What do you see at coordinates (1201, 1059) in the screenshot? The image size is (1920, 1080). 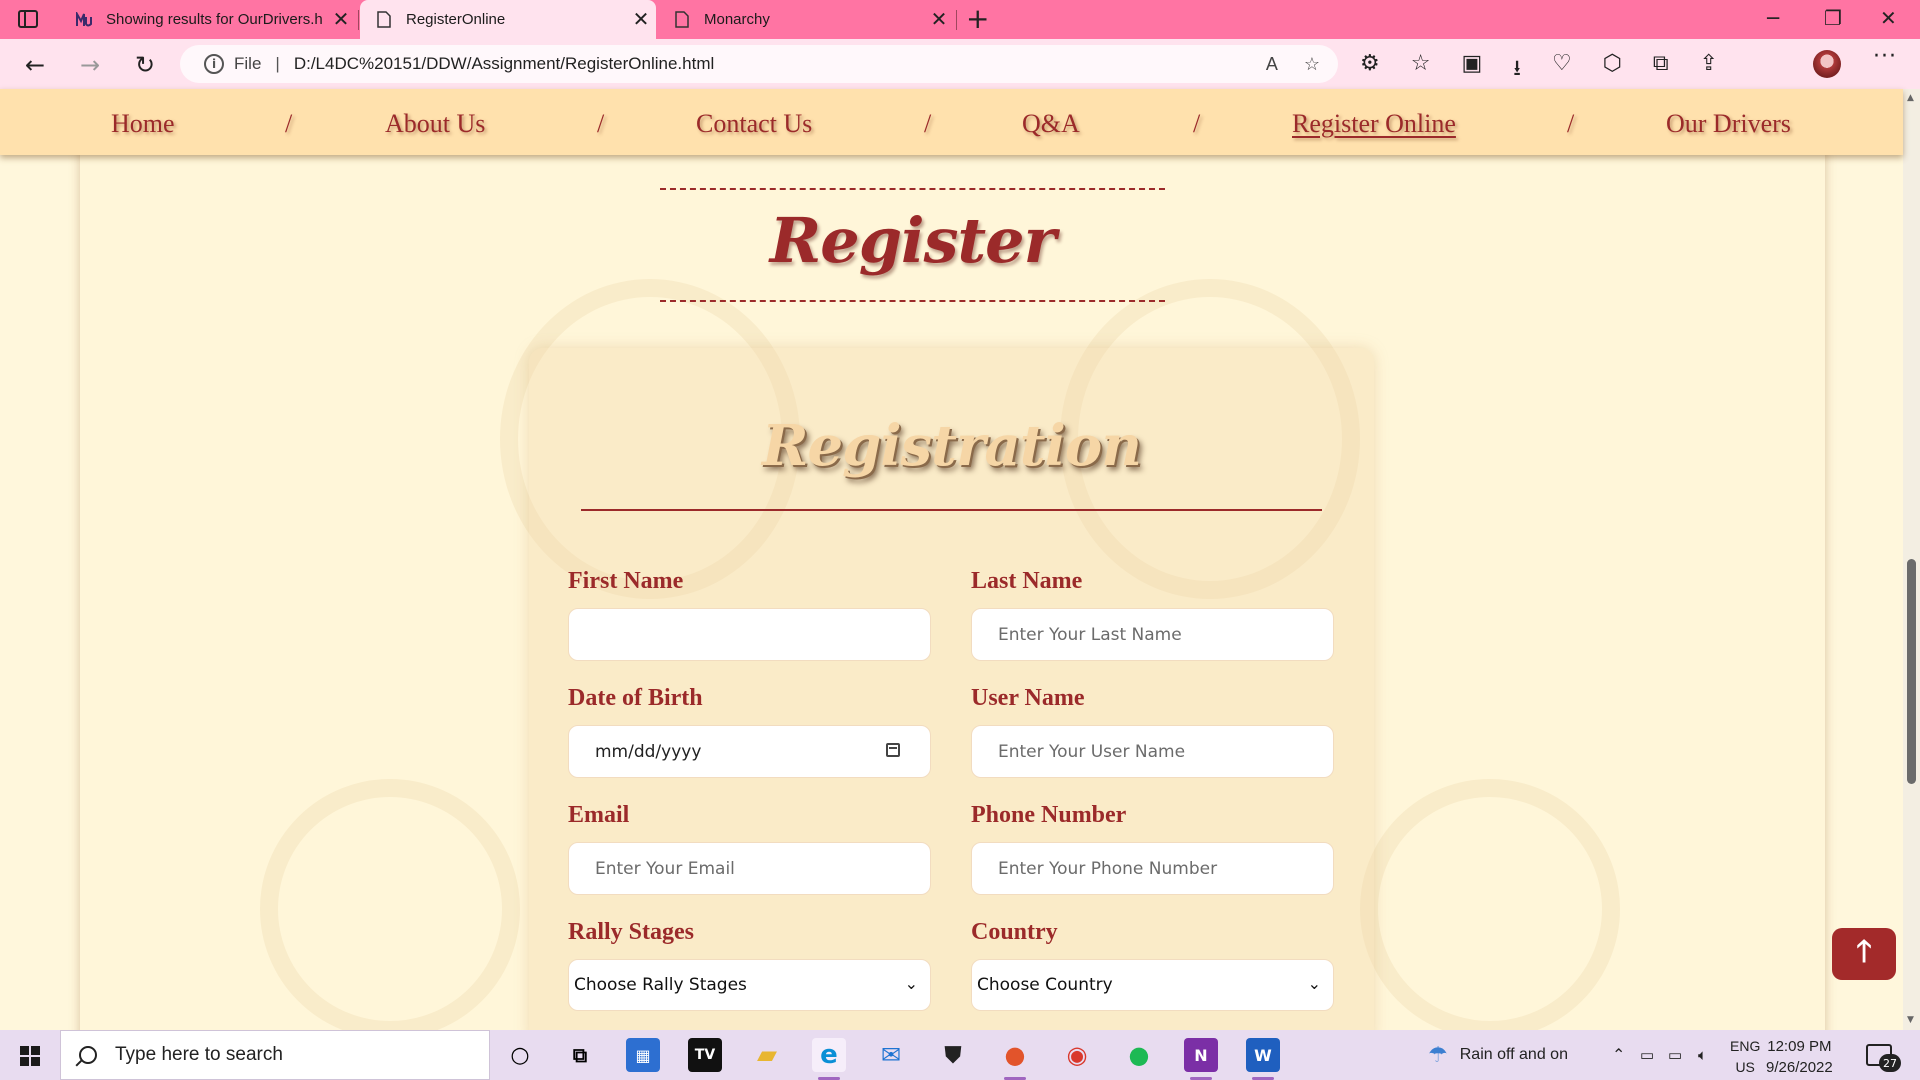 I see `onenote-icon: N` at bounding box center [1201, 1059].